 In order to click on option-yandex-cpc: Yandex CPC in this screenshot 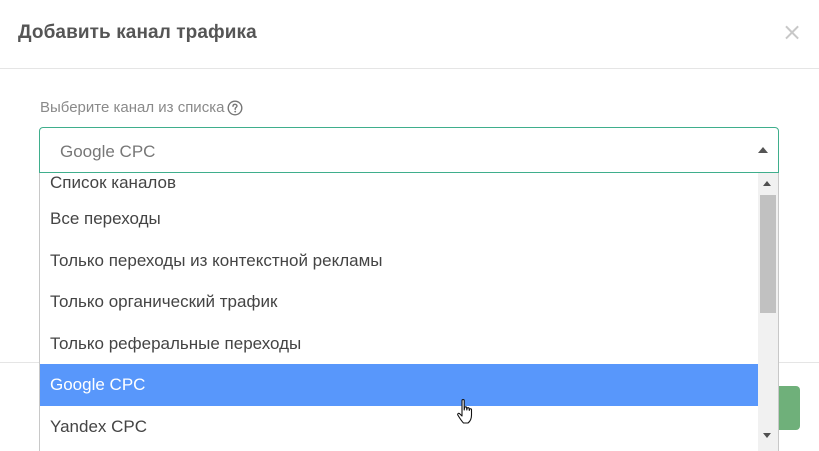, I will do `click(399, 427)`.